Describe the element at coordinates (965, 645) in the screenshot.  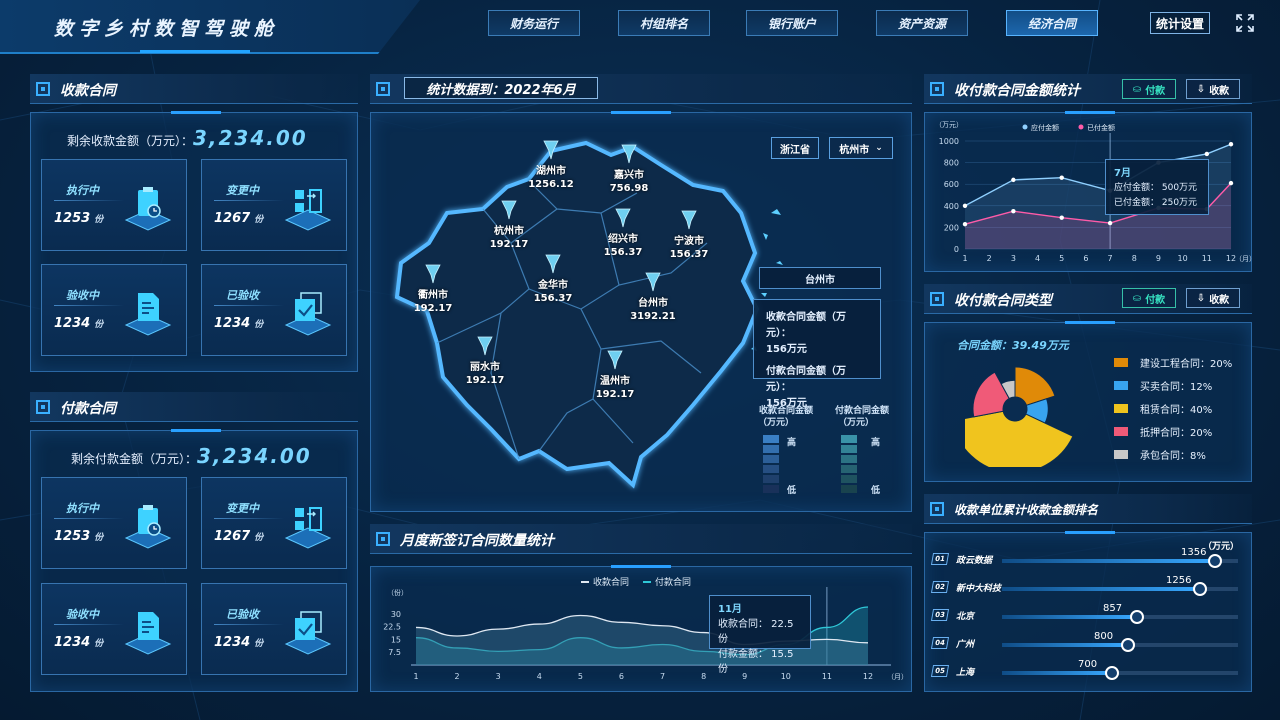
I see `rank-name: 广州` at that location.